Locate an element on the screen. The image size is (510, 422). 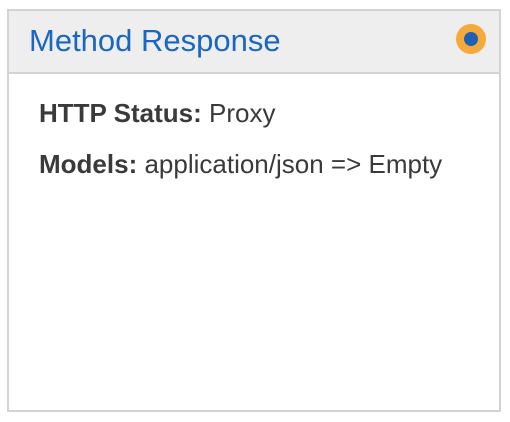
status-dot-center is located at coordinates (471, 39).